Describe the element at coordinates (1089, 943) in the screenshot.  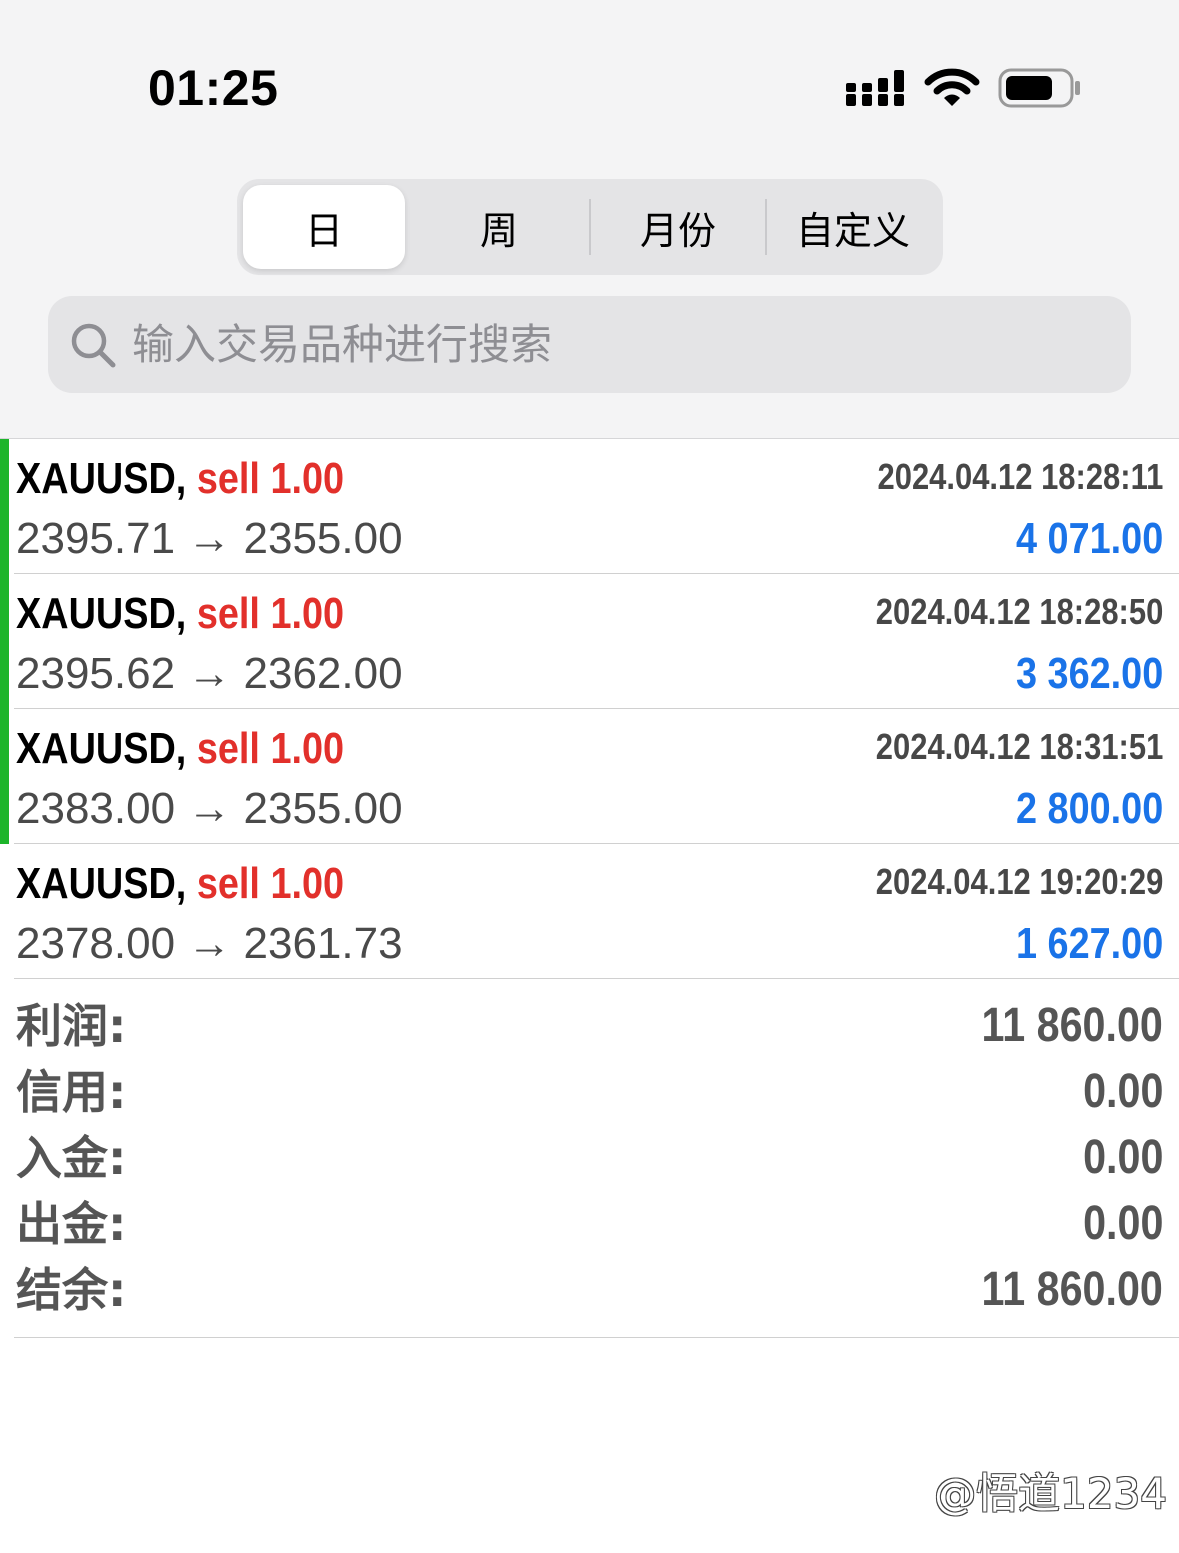
I see `trade-profit: 1 627.00` at that location.